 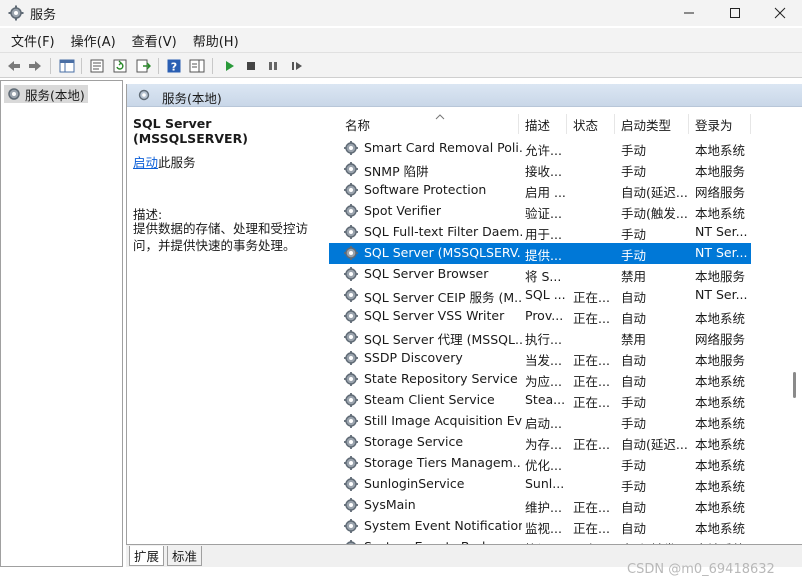 I want to click on menu-action: 操作(A), so click(x=93, y=40).